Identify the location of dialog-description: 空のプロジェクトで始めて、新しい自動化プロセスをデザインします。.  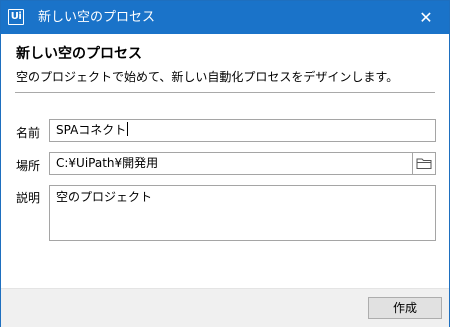
(207, 77).